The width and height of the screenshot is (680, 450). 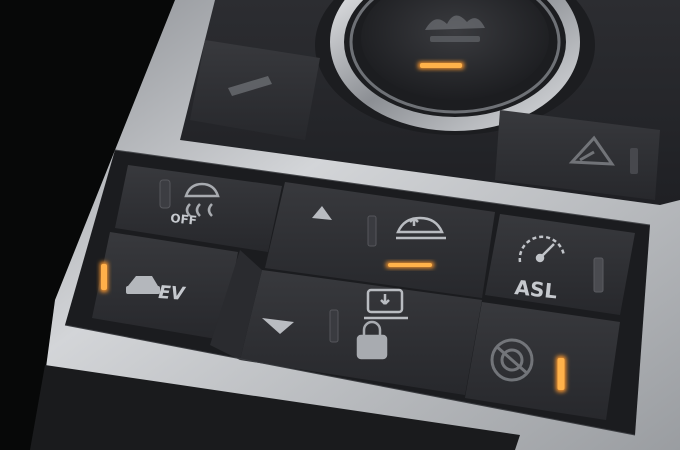 I want to click on ev-label: EV, so click(x=173, y=293).